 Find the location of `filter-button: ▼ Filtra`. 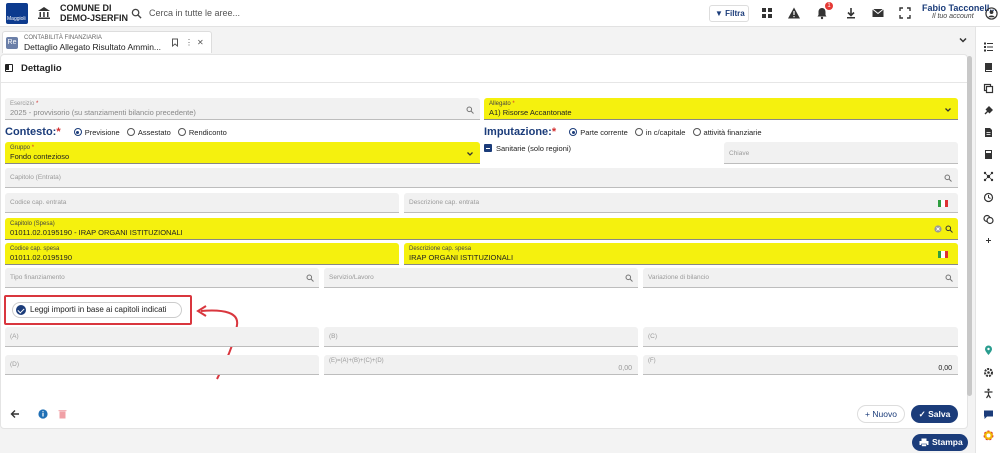

filter-button: ▼ Filtra is located at coordinates (729, 13).